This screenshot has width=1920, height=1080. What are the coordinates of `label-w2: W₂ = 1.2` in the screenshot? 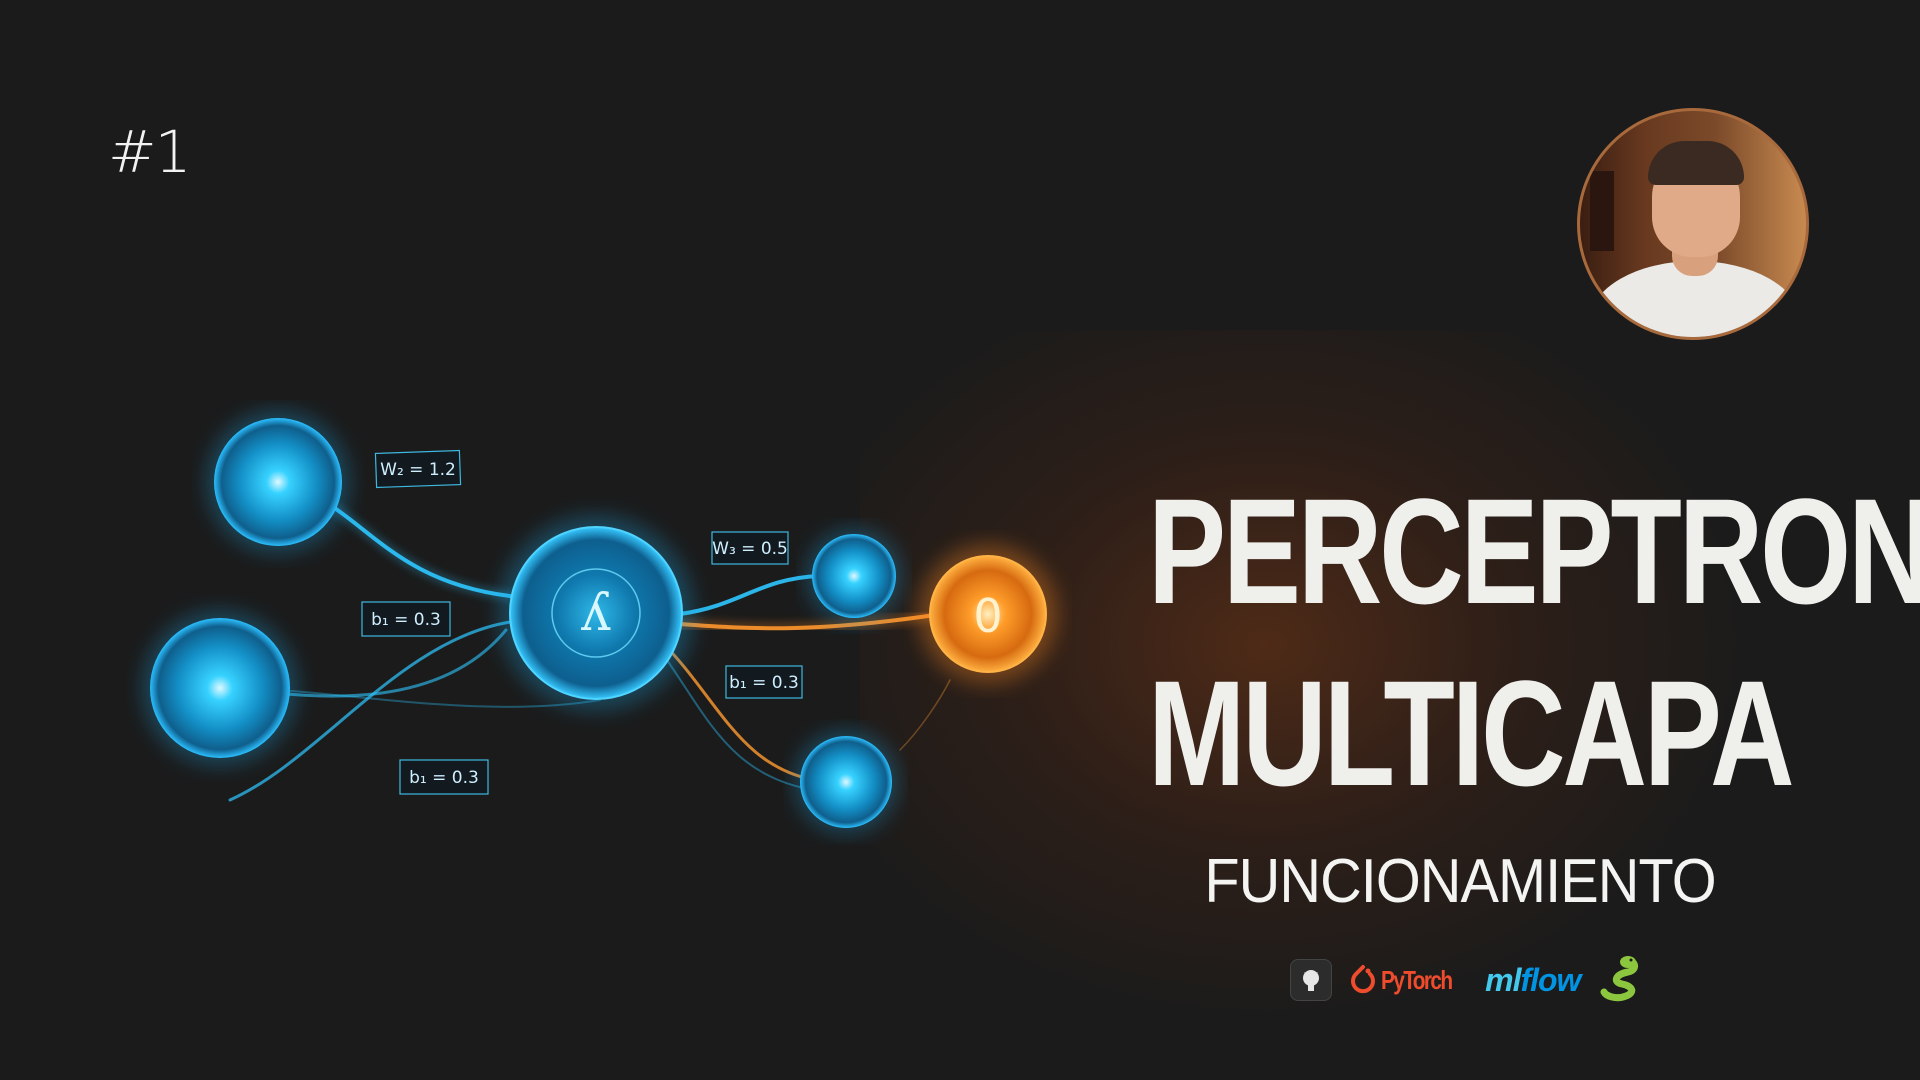 It's located at (418, 470).